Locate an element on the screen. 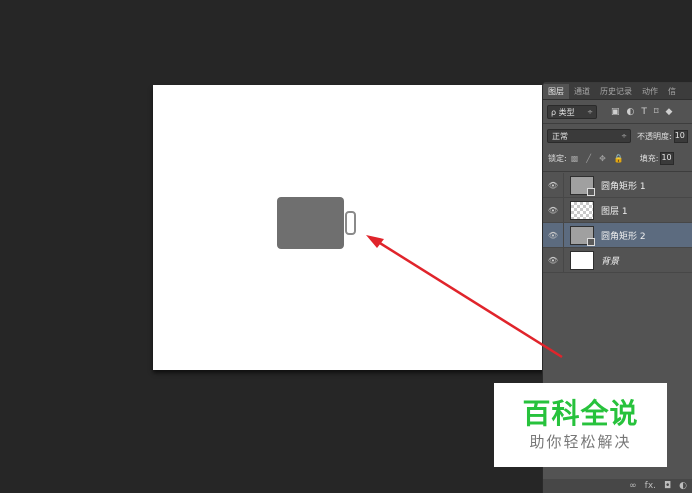  lock-label: 锁定: is located at coordinates (557, 158).